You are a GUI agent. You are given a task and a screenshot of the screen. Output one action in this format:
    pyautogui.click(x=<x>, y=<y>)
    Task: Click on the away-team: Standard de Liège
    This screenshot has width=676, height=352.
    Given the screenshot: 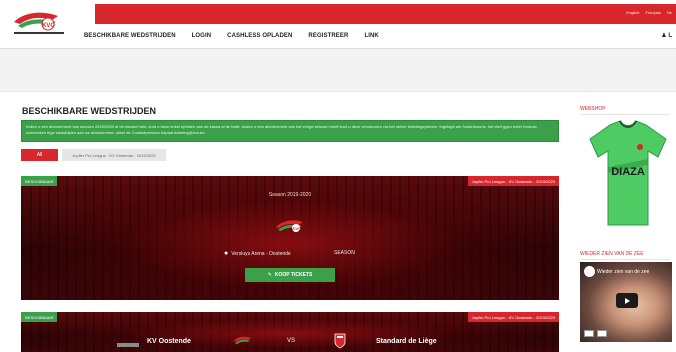 What is the action you would take?
    pyautogui.click(x=406, y=341)
    